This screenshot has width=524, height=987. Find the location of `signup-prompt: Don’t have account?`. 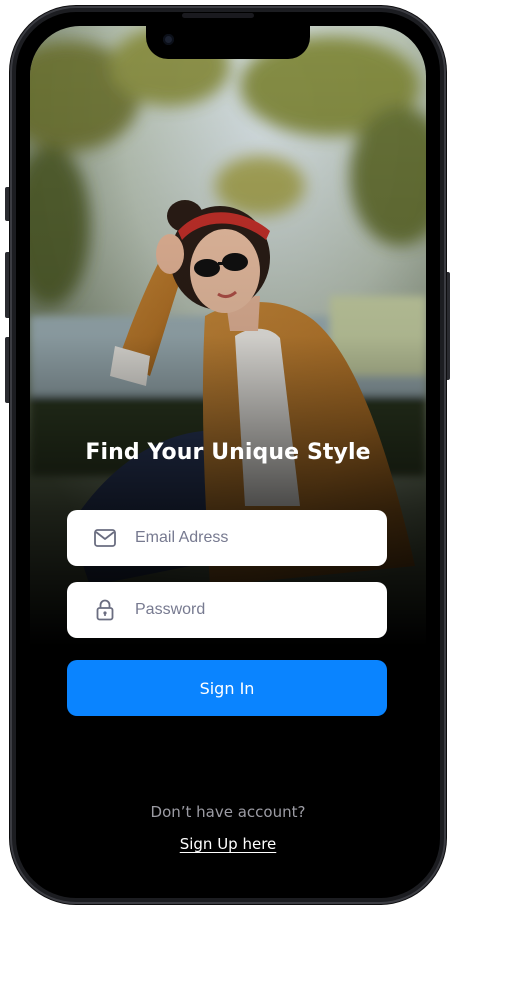

signup-prompt: Don’t have account? is located at coordinates (228, 812).